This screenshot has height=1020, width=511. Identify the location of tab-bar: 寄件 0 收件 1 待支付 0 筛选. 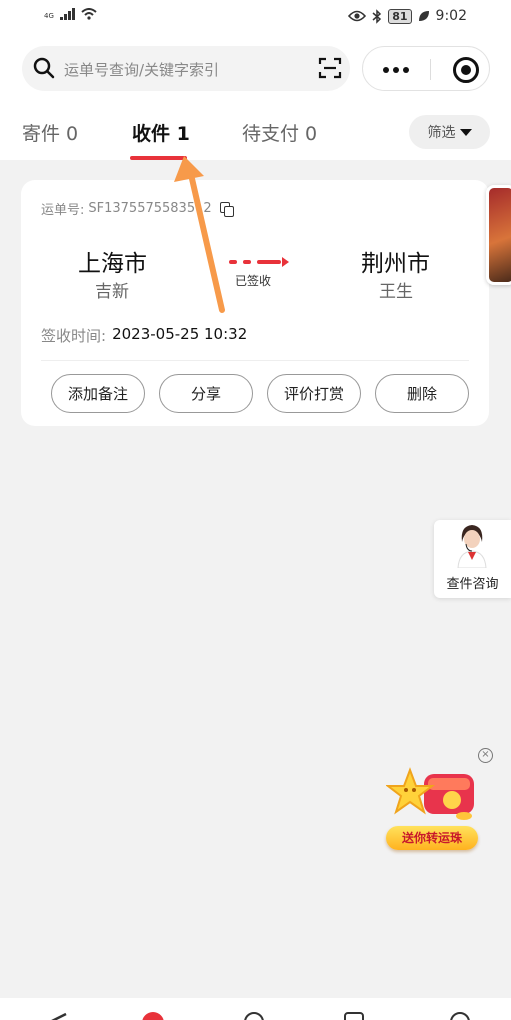
(255, 131).